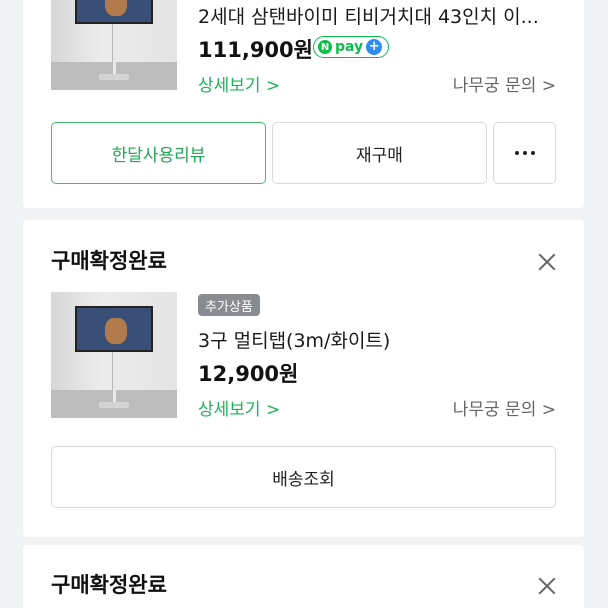  Describe the element at coordinates (255, 50) in the screenshot. I see `product-price: 111,900원` at that location.